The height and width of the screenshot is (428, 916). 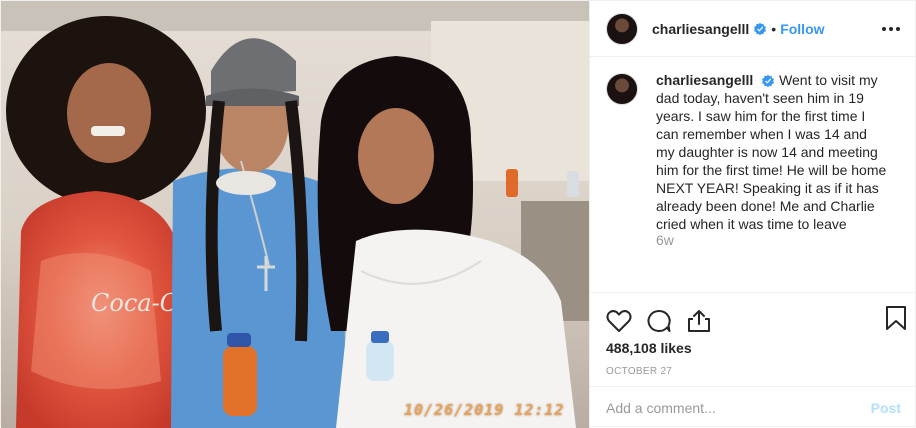 I want to click on avatar, so click(x=622, y=28).